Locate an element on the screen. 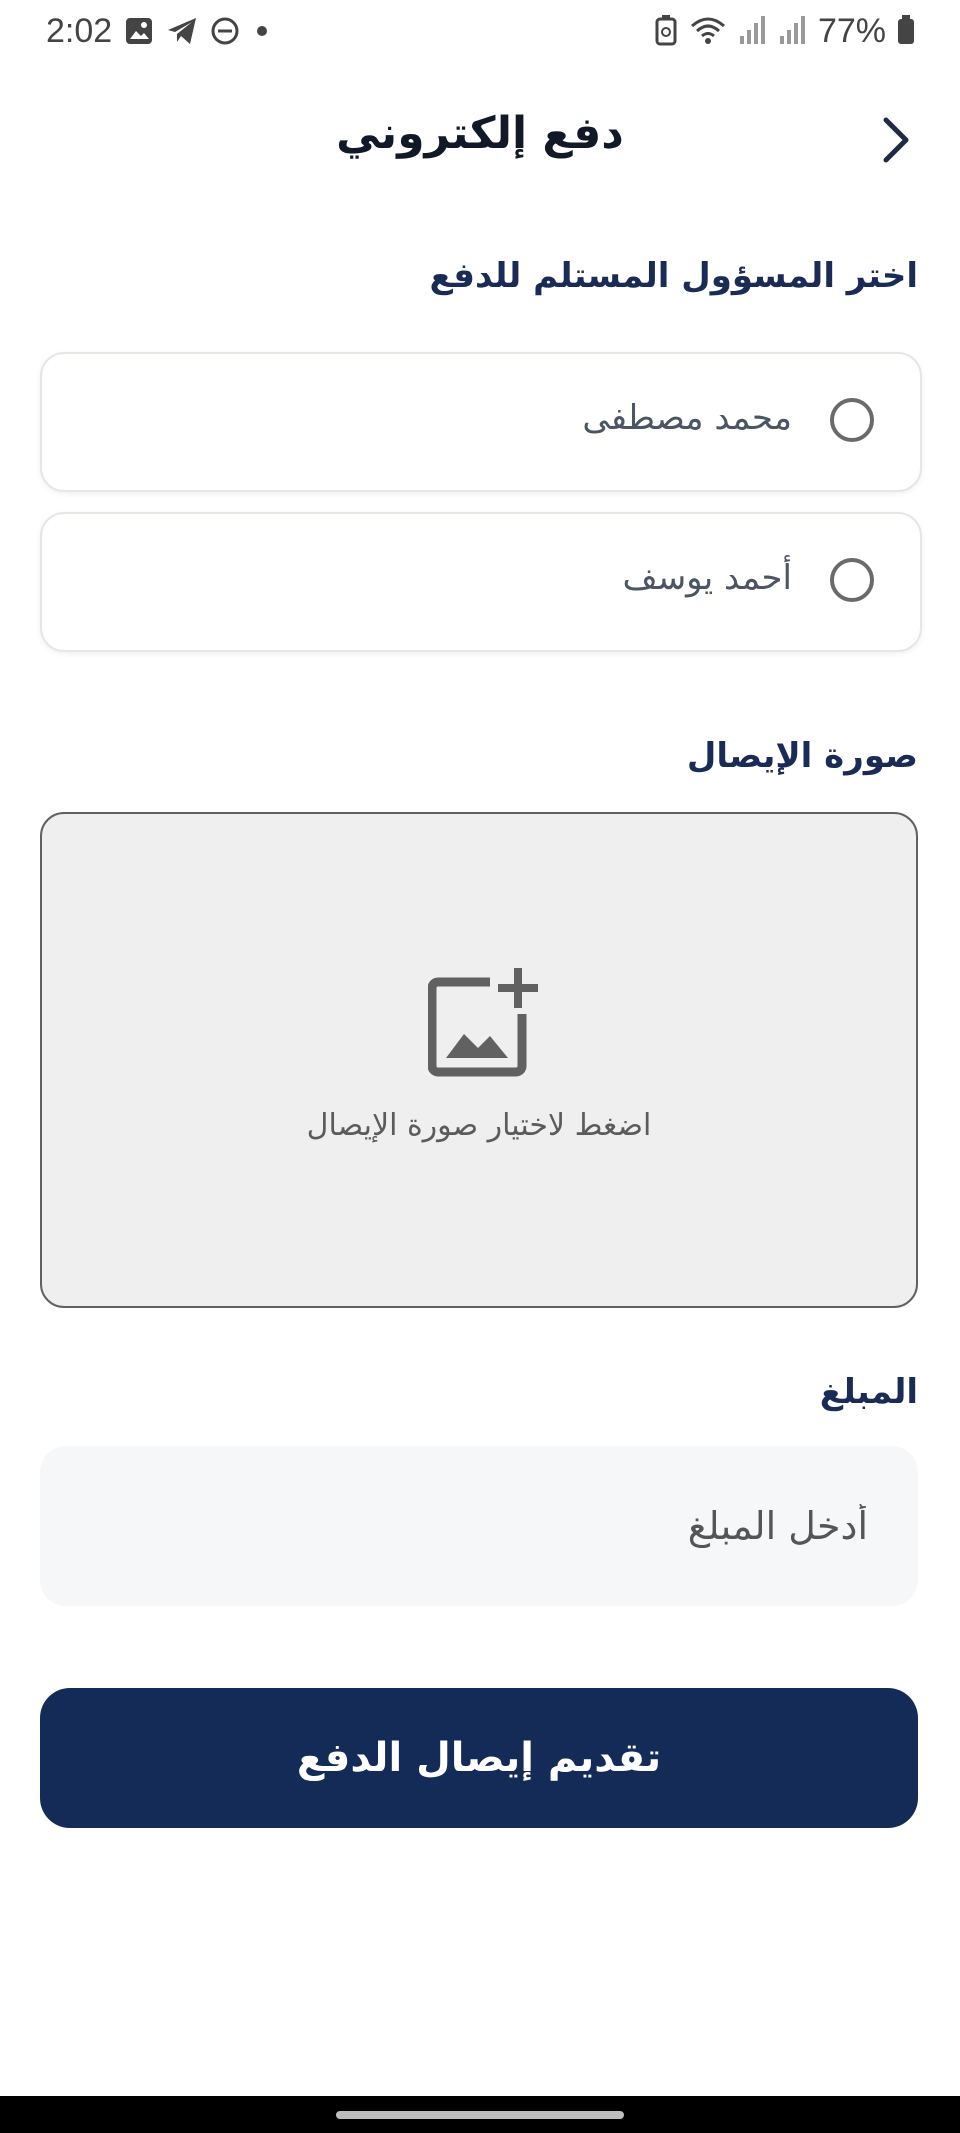 Image resolution: width=960 pixels, height=2133 pixels. recipient-option-1: محمد مصطفى is located at coordinates (481, 422).